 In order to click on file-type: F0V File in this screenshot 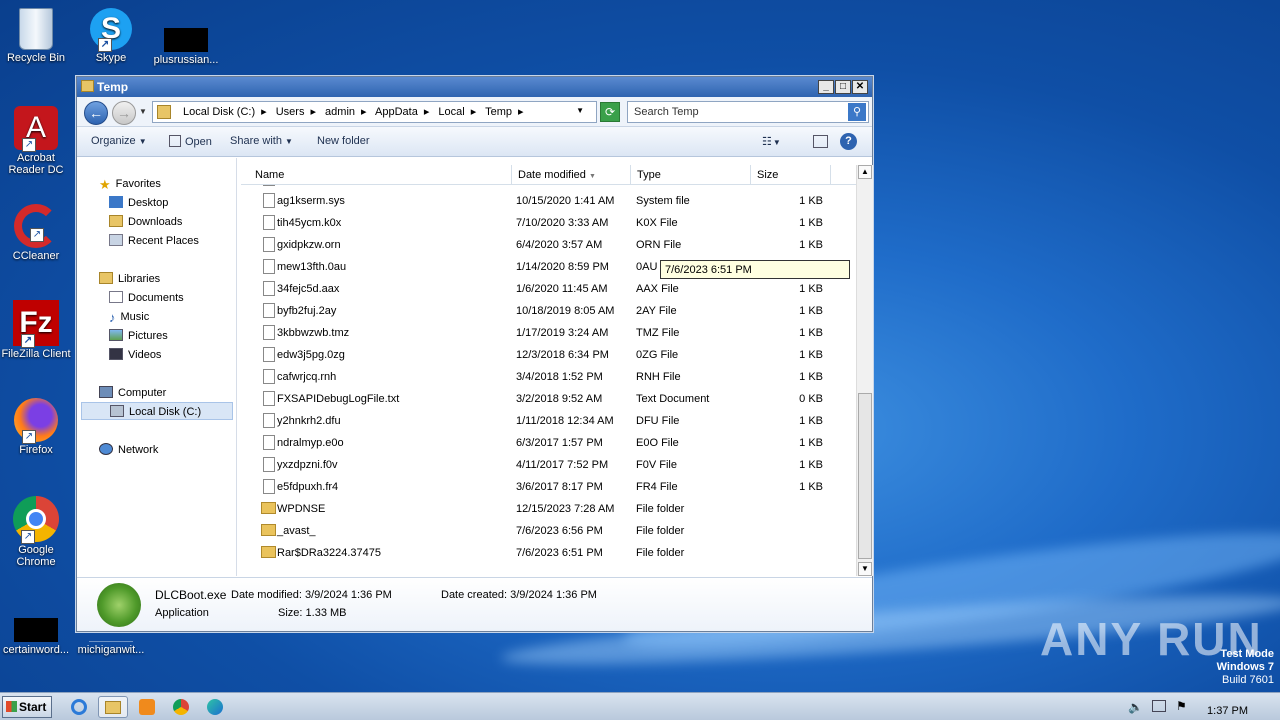, I will do `click(656, 465)`.